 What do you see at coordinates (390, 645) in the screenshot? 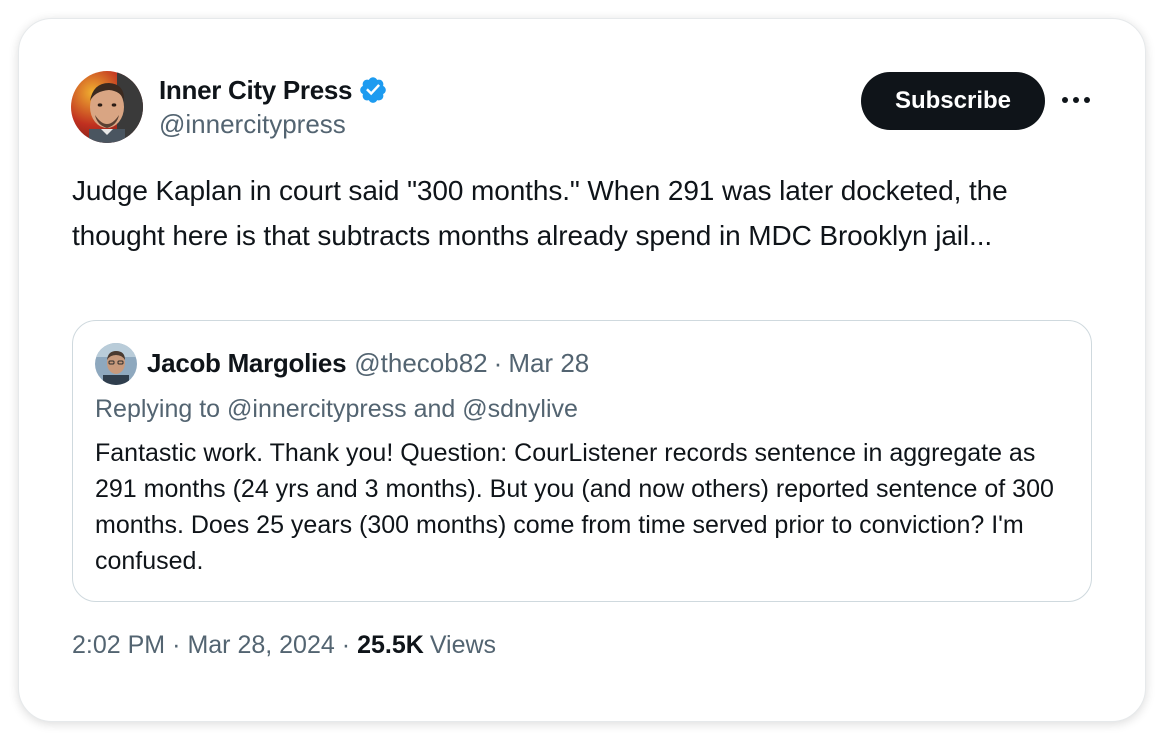
I see `views-count: 25.5K` at bounding box center [390, 645].